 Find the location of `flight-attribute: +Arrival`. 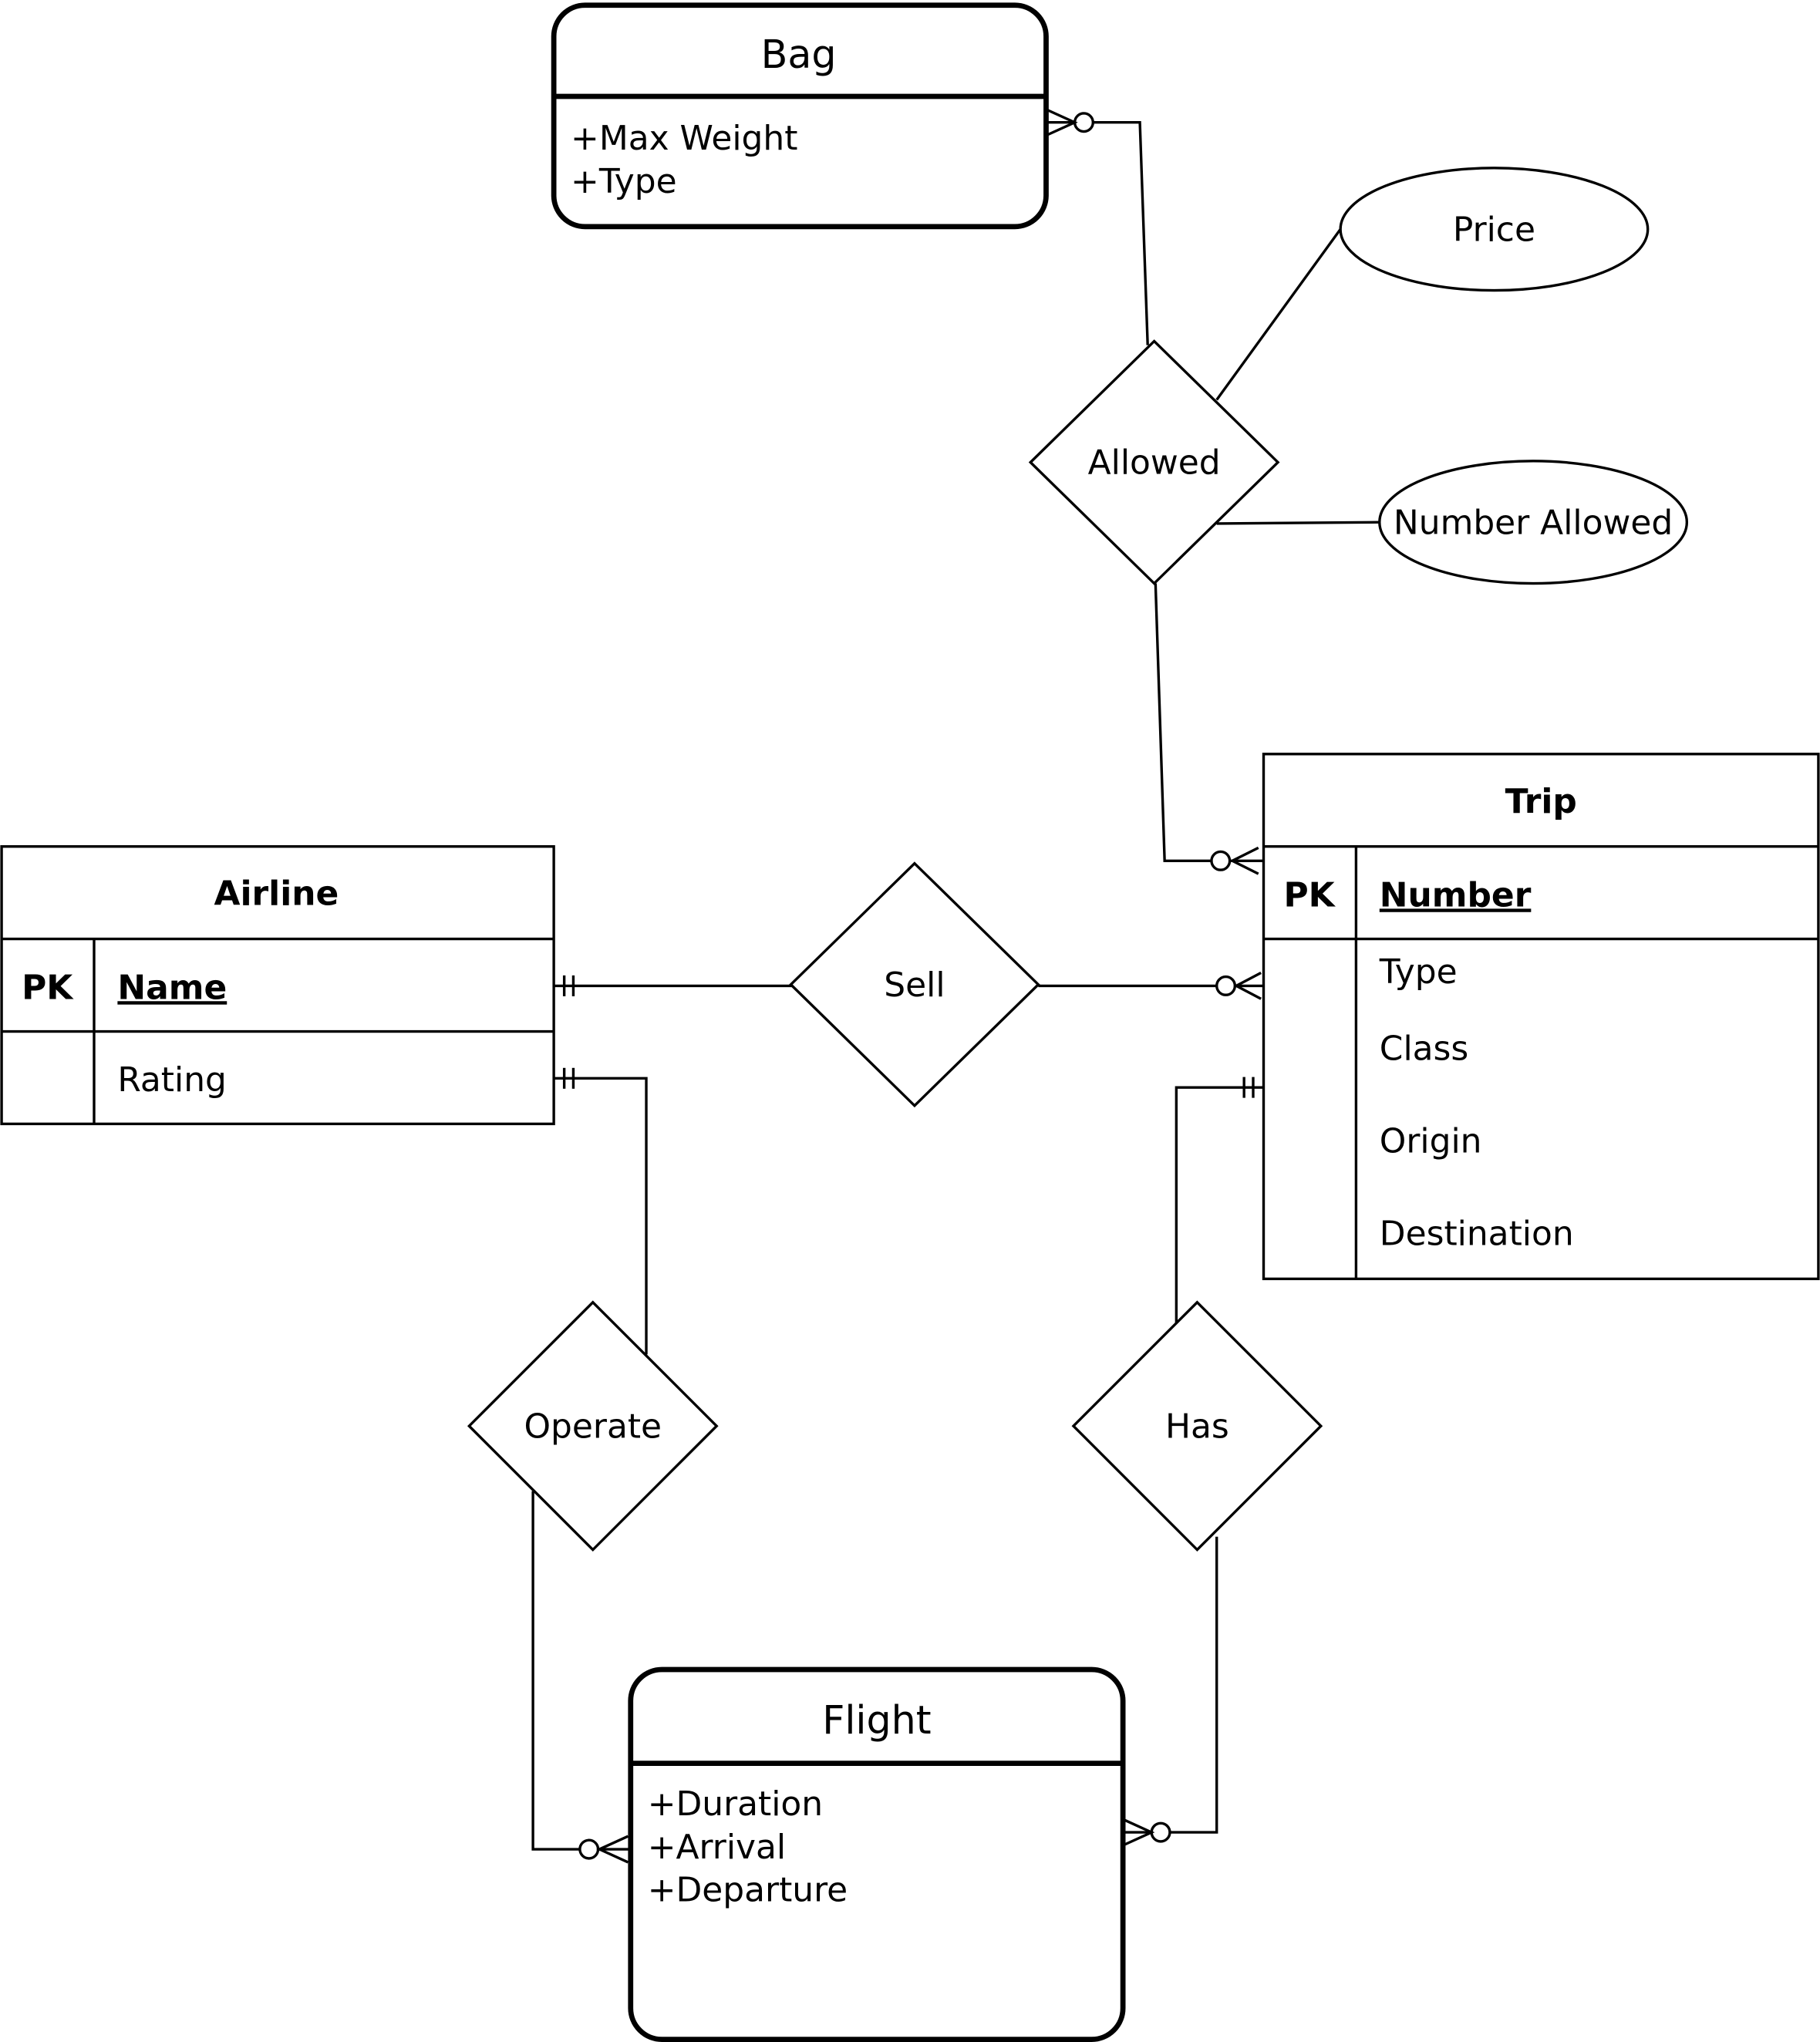

flight-attribute: +Arrival is located at coordinates (717, 1847).